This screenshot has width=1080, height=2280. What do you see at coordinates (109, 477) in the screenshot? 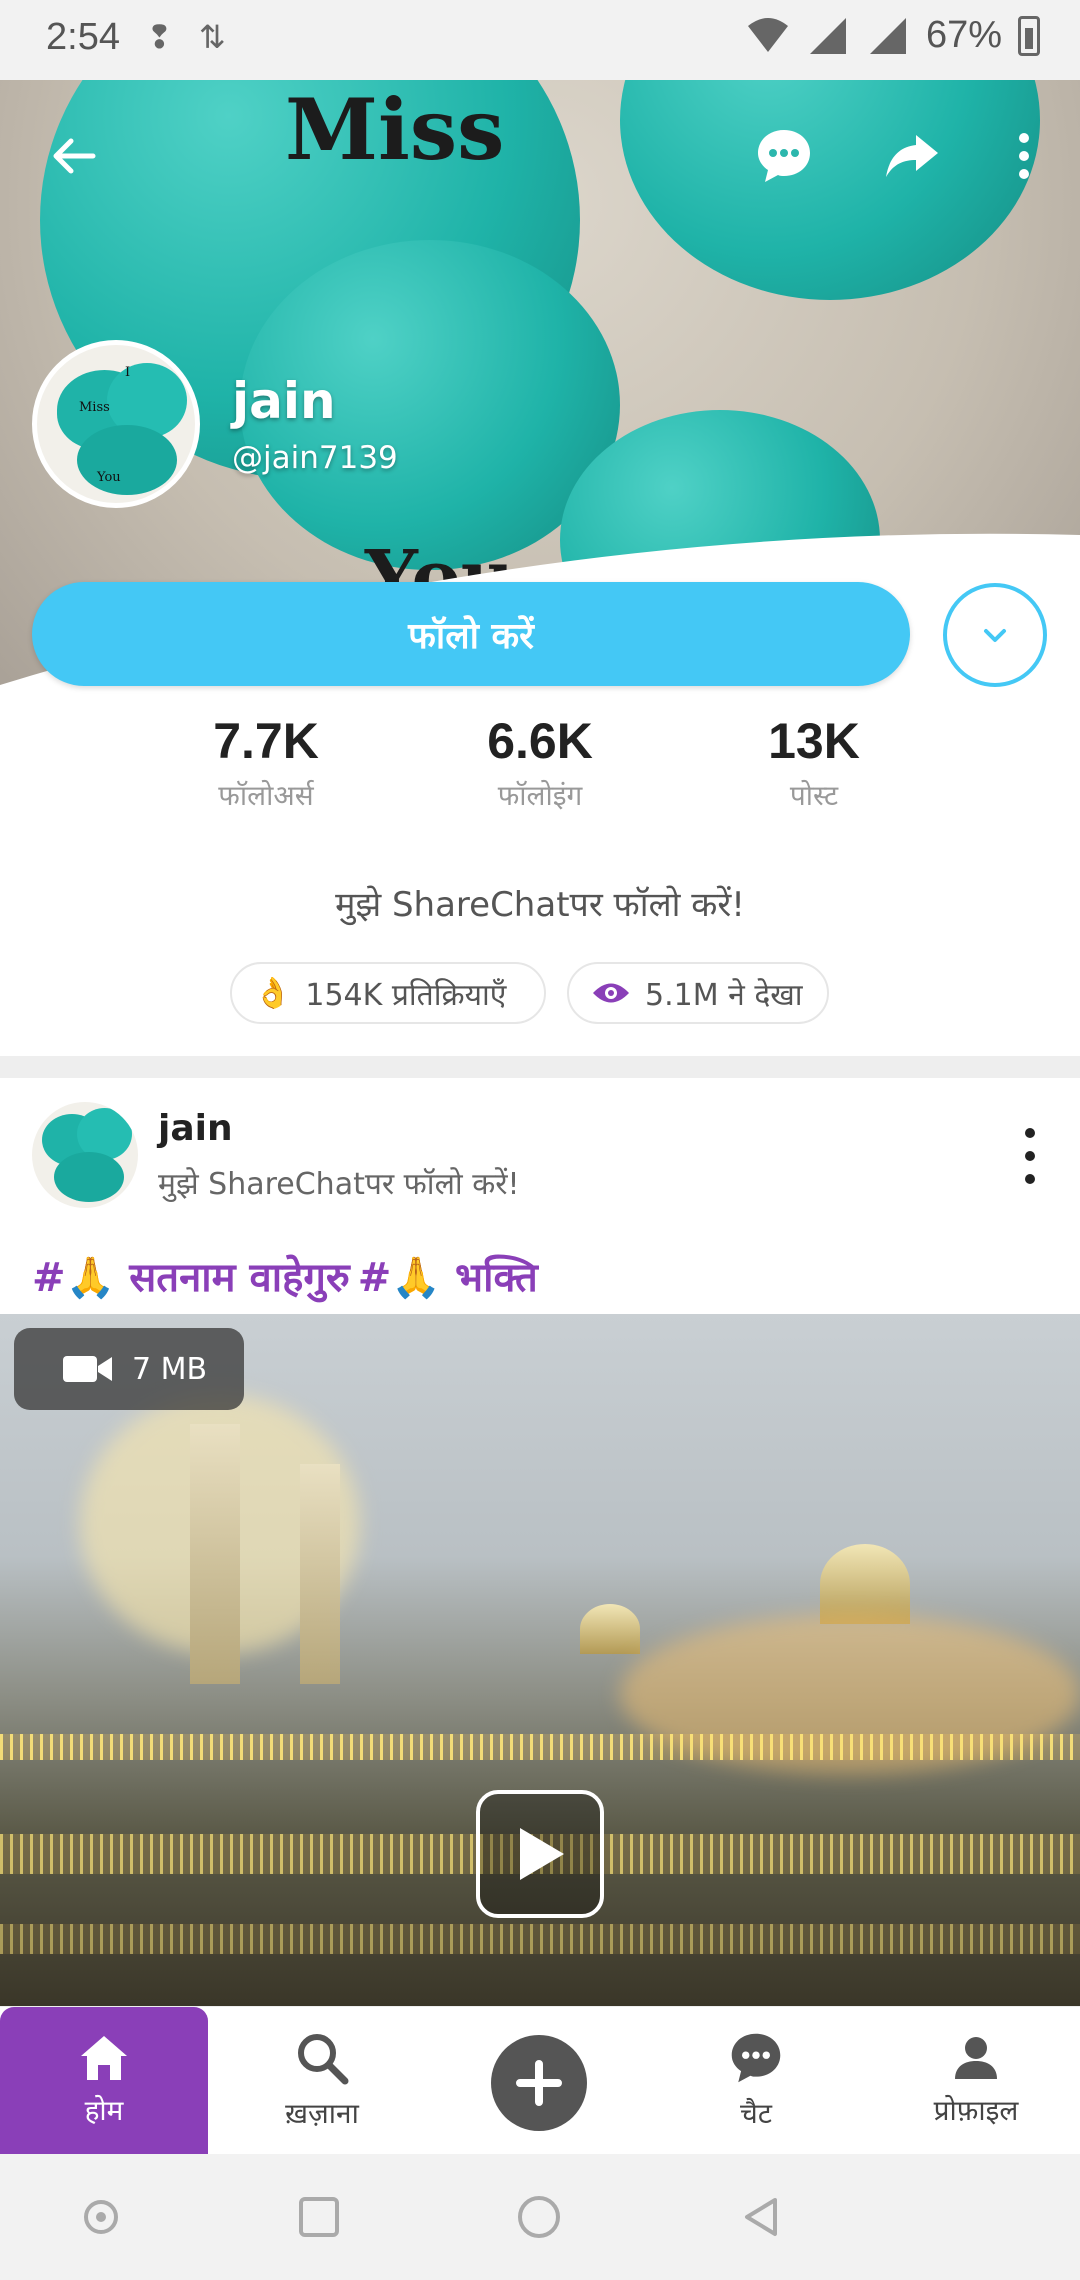
I see `avatar-text: You` at bounding box center [109, 477].